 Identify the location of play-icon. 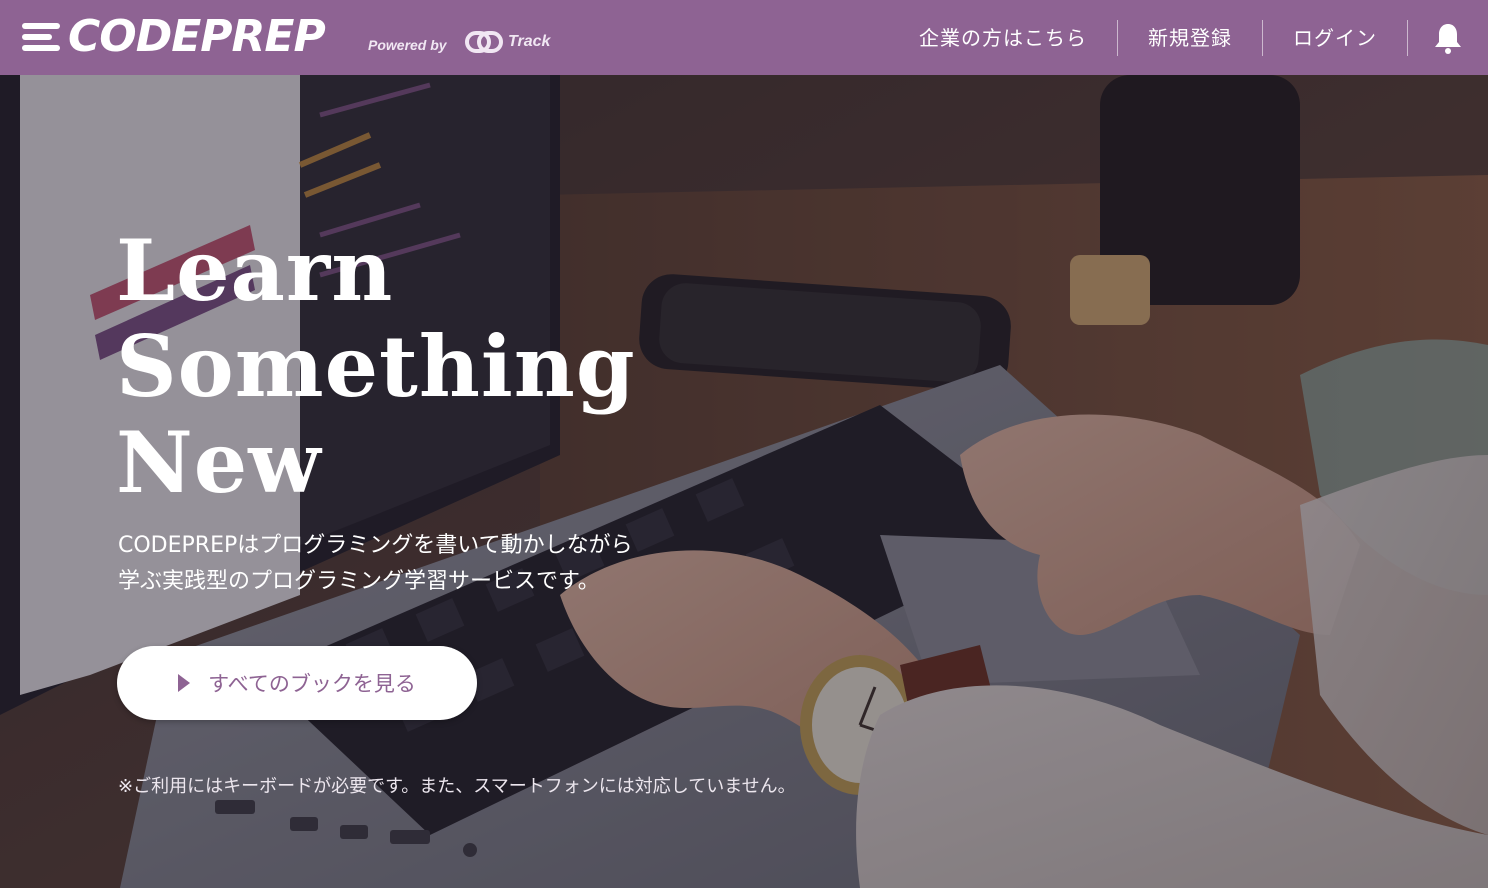
(184, 683).